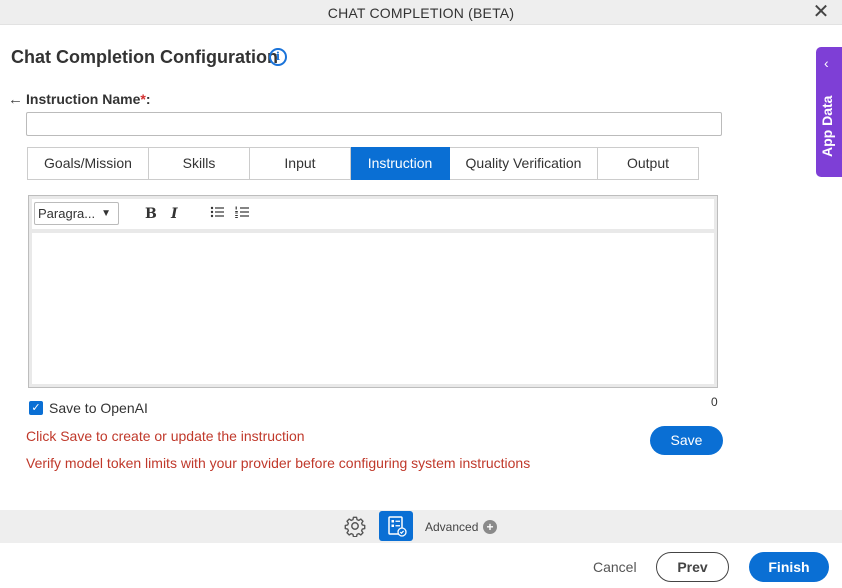  I want to click on advanced-toggle: Advanced, so click(451, 527).